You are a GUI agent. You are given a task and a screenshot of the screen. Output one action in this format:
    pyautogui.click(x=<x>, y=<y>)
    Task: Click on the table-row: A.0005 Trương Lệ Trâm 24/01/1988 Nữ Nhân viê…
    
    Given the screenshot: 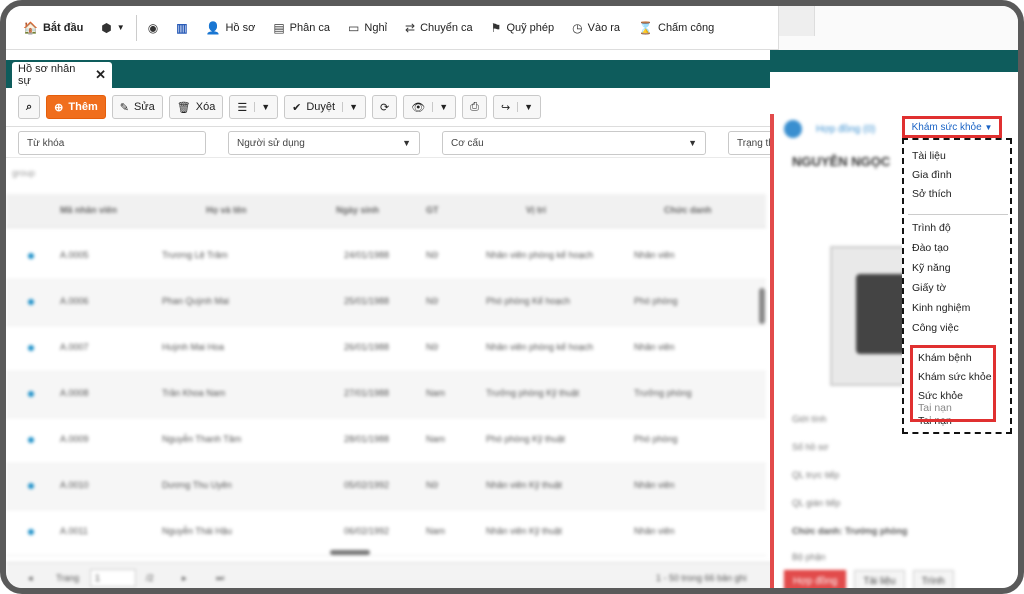 What is the action you would take?
    pyautogui.click(x=386, y=257)
    